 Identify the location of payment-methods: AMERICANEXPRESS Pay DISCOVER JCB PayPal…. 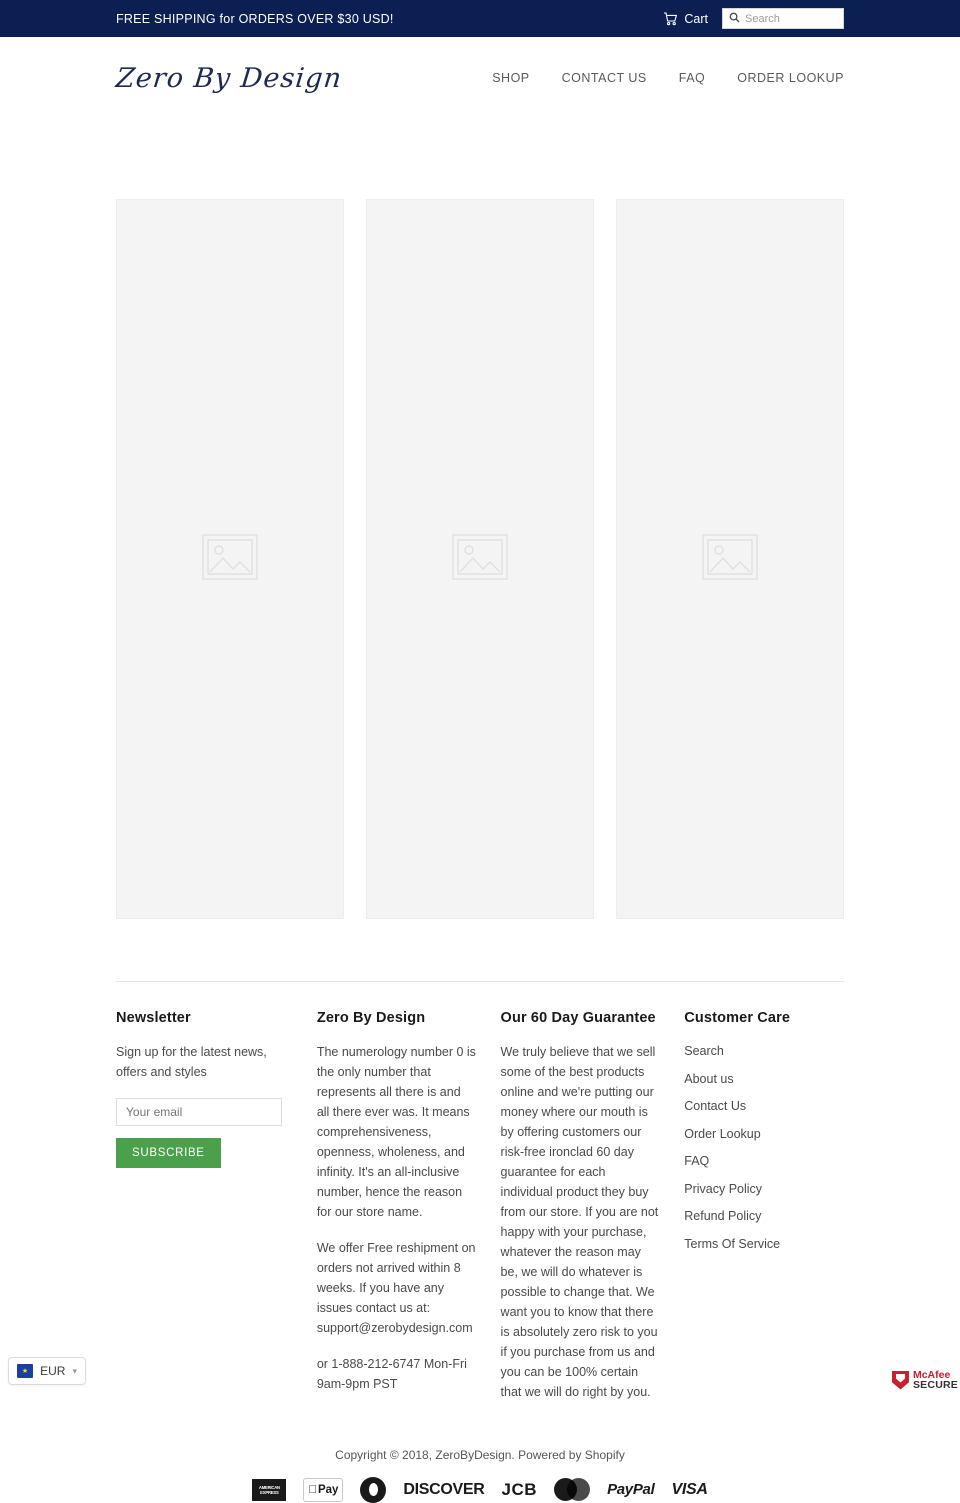
(480, 1489).